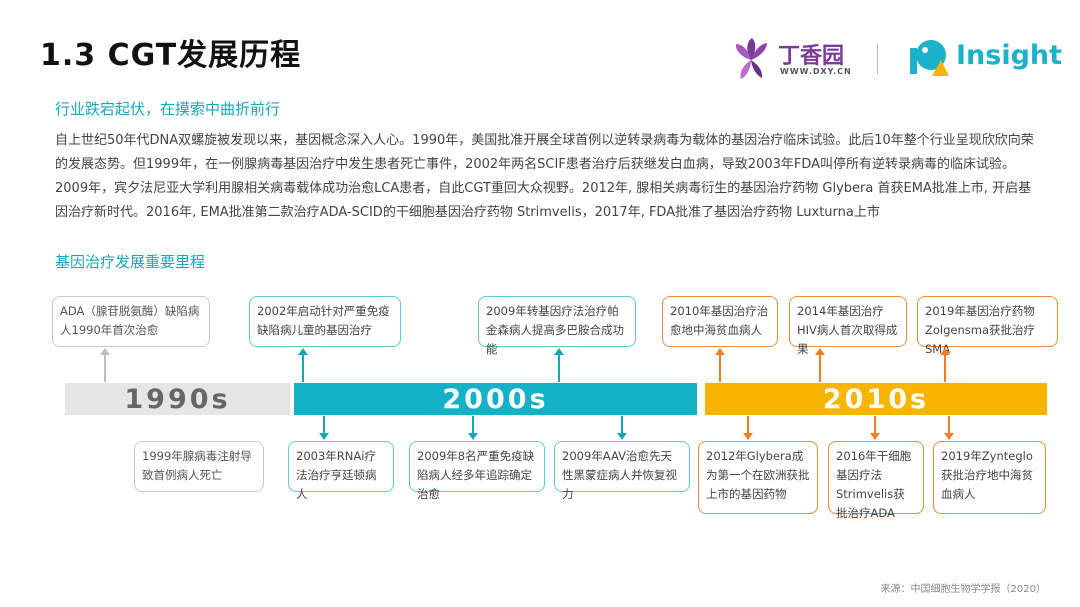  I want to click on event-top-2009-parkinson: 2009年转基因疗法治疗帕金森病人提高多巴胺合成功能, so click(557, 326).